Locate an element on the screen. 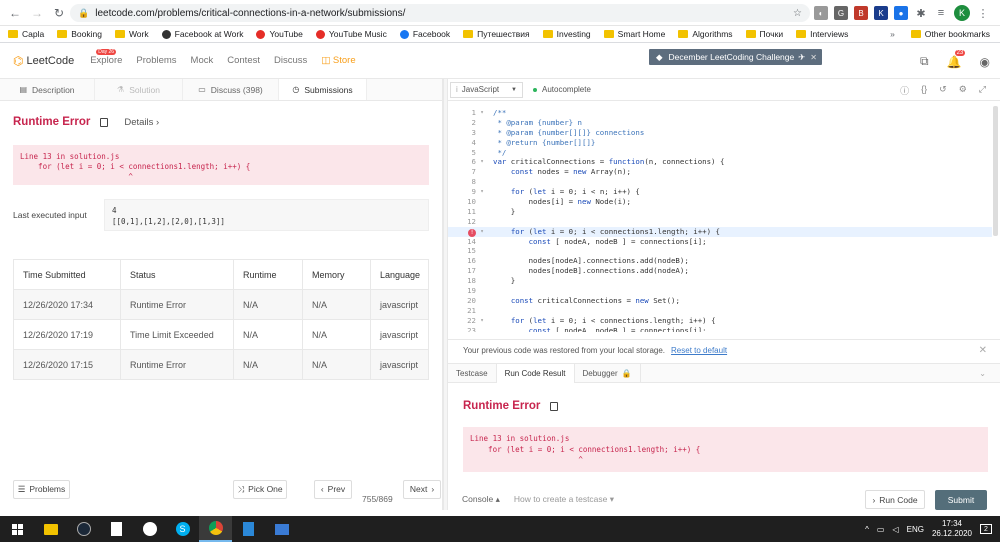 The width and height of the screenshot is (1000, 542). run-code-button: › Run Code is located at coordinates (895, 499).